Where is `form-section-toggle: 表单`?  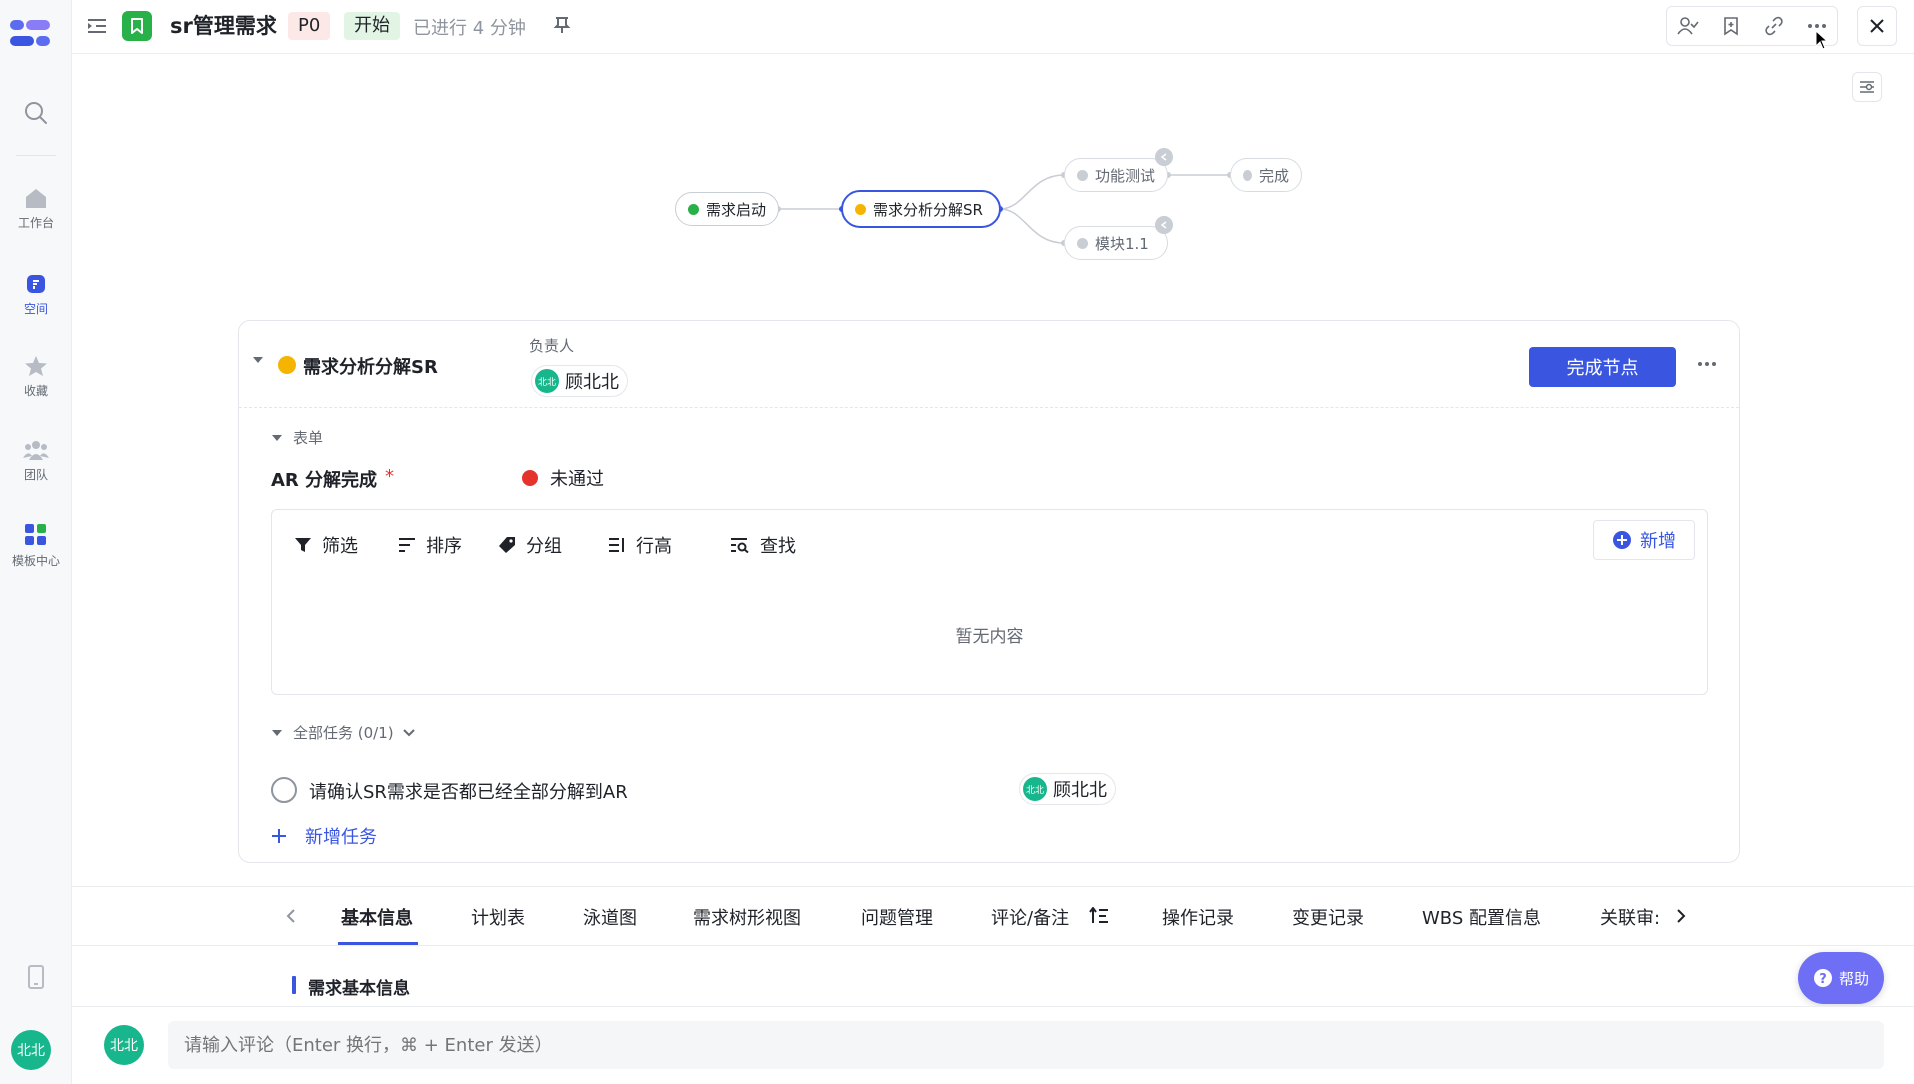
form-section-toggle: 表单 is located at coordinates (297, 437).